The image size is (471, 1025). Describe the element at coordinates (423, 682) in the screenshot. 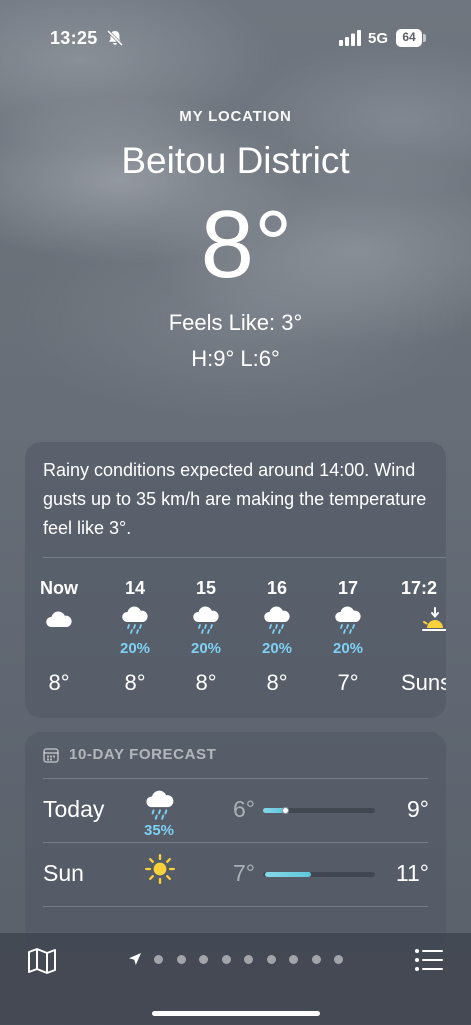

I see `hour-temp: Suns` at that location.